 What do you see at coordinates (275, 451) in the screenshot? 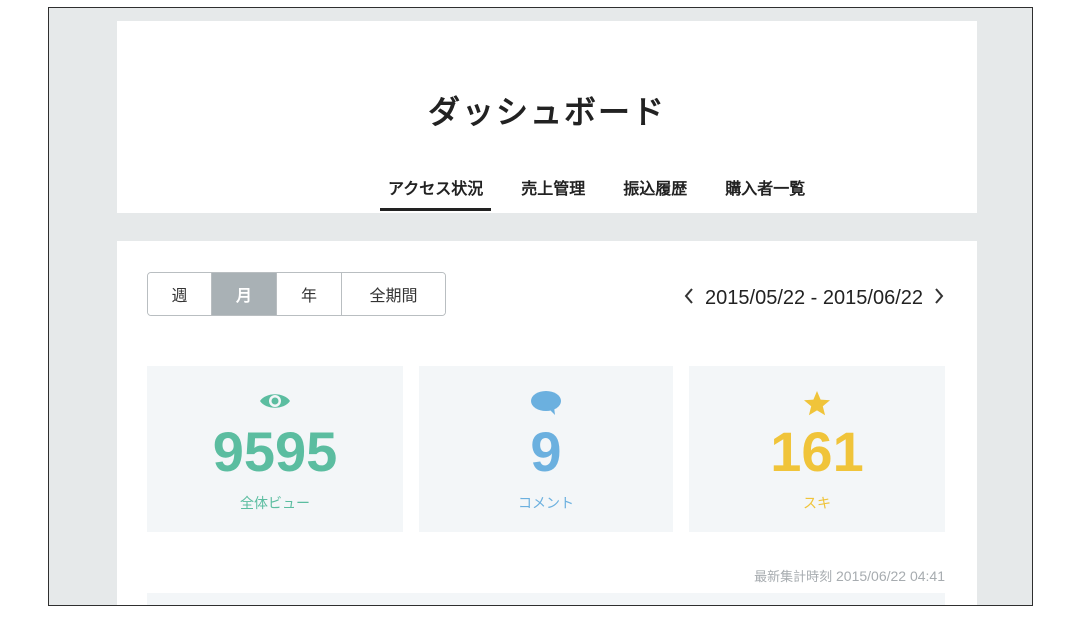
I see `stat-value-views: 9595` at bounding box center [275, 451].